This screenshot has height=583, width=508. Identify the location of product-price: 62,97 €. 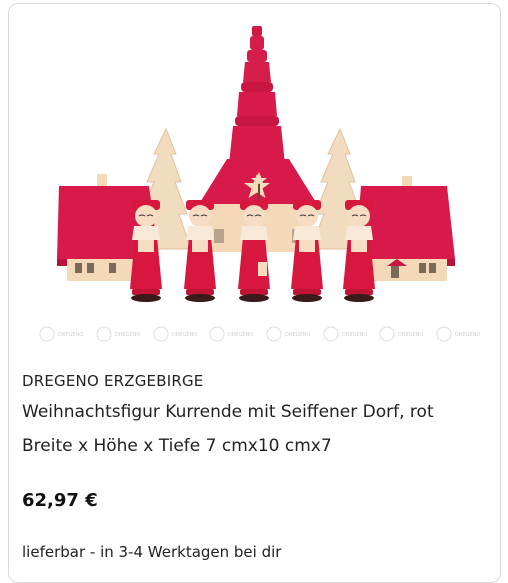
(60, 500).